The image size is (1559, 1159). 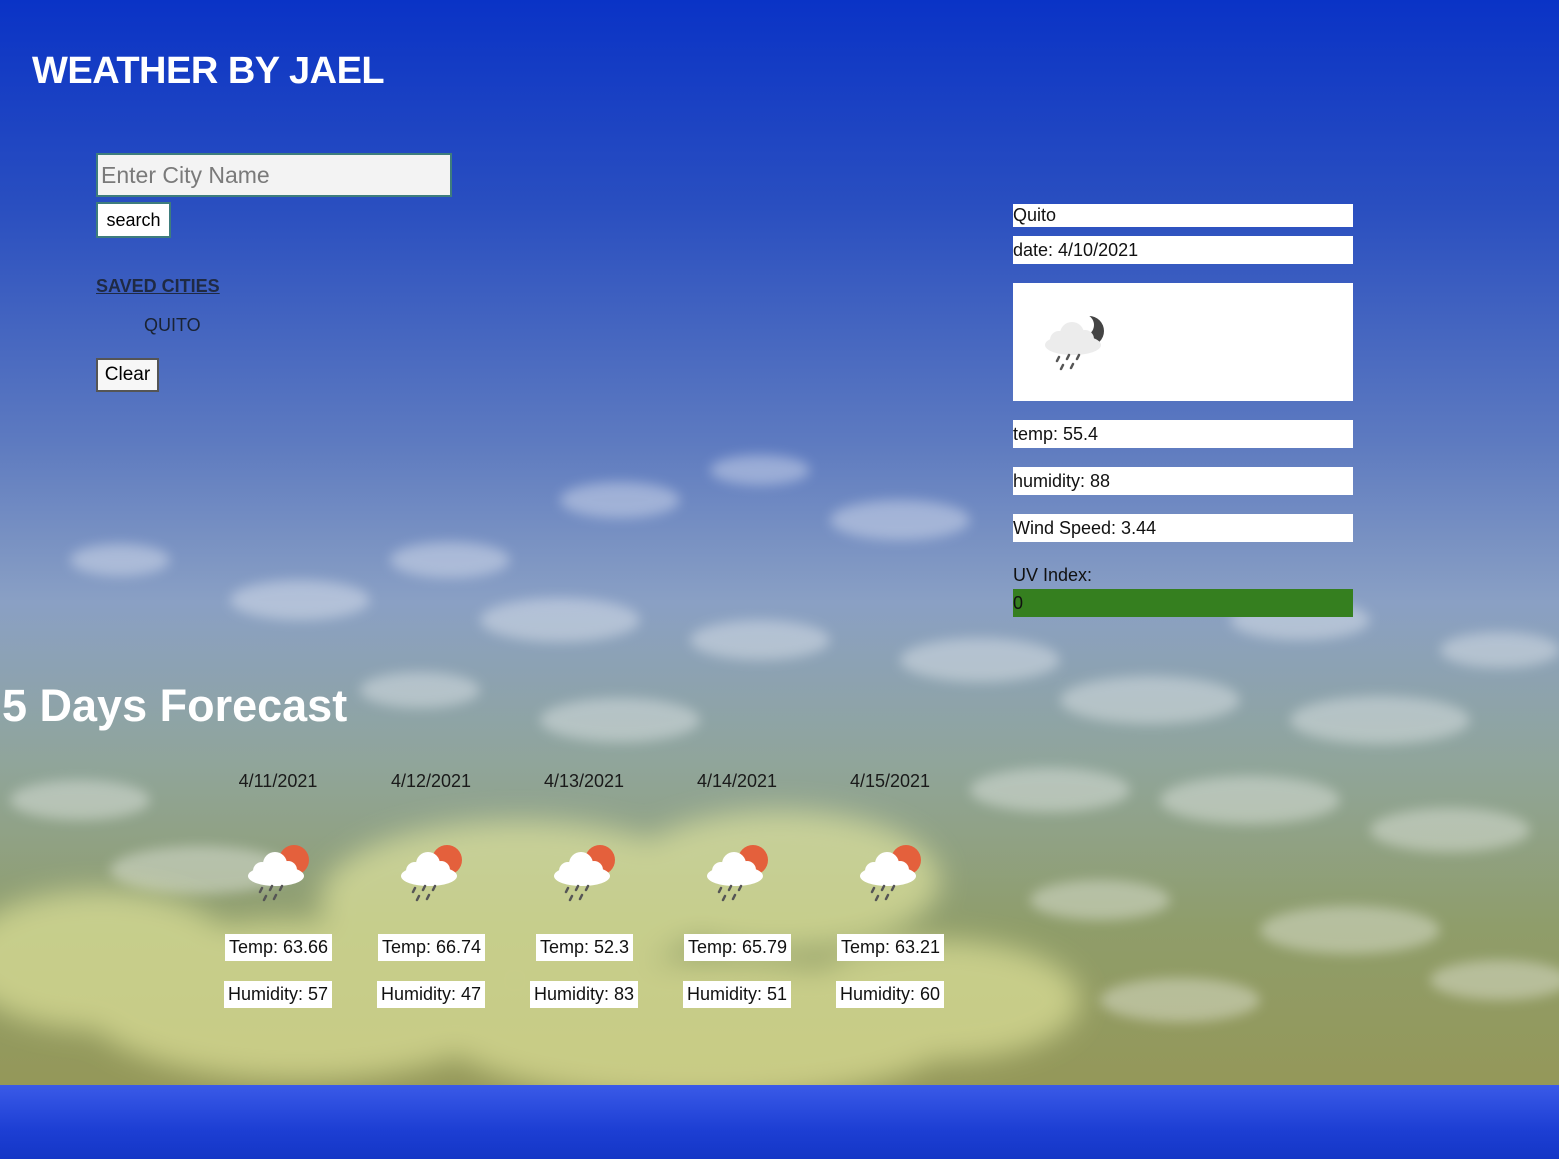 What do you see at coordinates (1183, 603) in the screenshot?
I see `uv-index-value: 0` at bounding box center [1183, 603].